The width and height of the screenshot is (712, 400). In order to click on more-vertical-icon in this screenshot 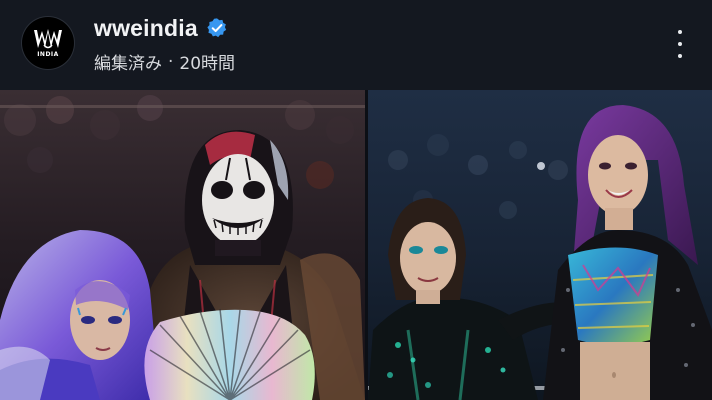, I will do `click(680, 32)`.